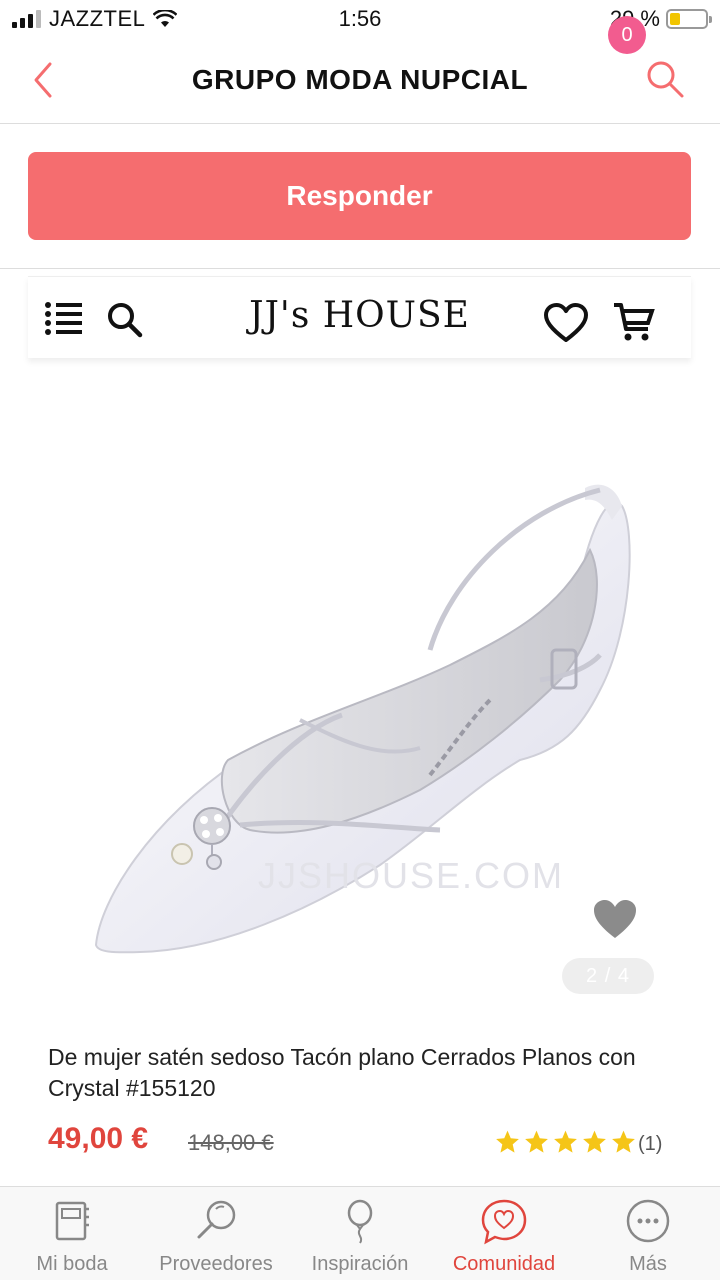 The width and height of the screenshot is (720, 1280). I want to click on cart-count-badge: 0, so click(627, 35).